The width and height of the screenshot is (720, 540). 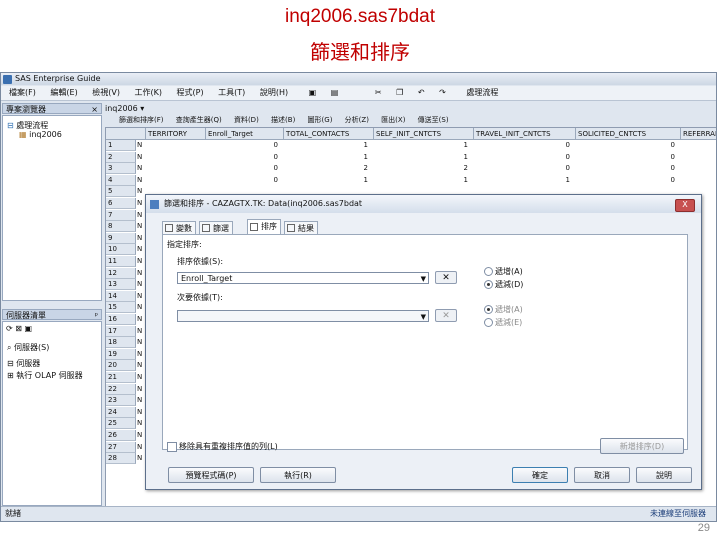 What do you see at coordinates (274, 92) in the screenshot?
I see `menu-help: 說明(H)` at bounding box center [274, 92].